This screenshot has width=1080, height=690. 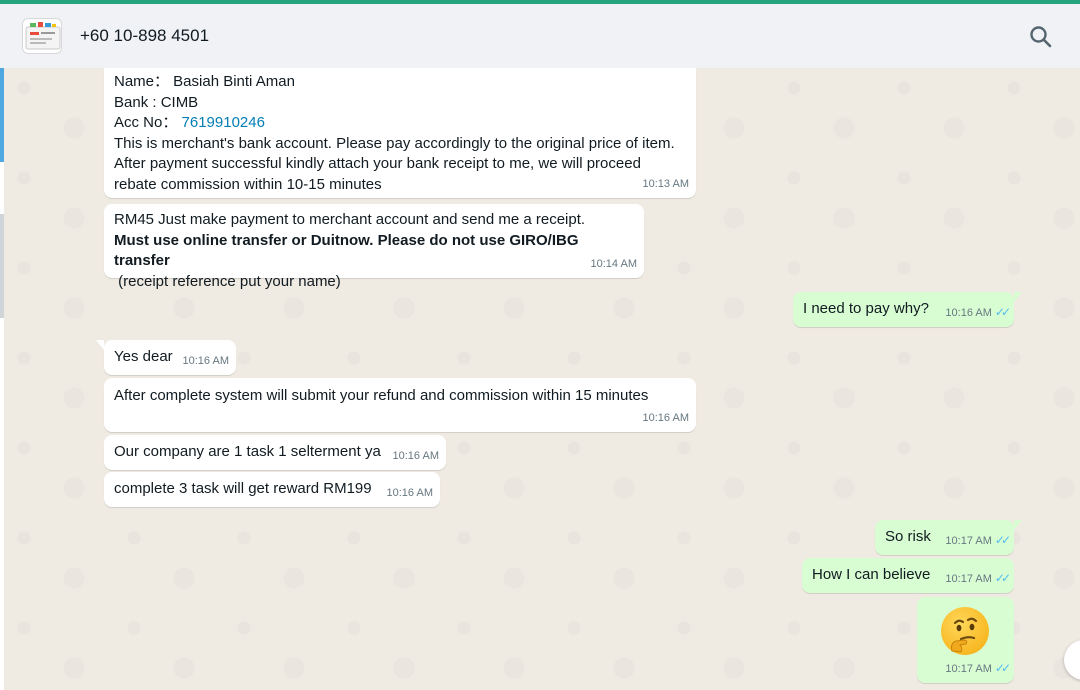 I want to click on message-text: rebate commission within 10-15 minutes, so click(x=248, y=184).